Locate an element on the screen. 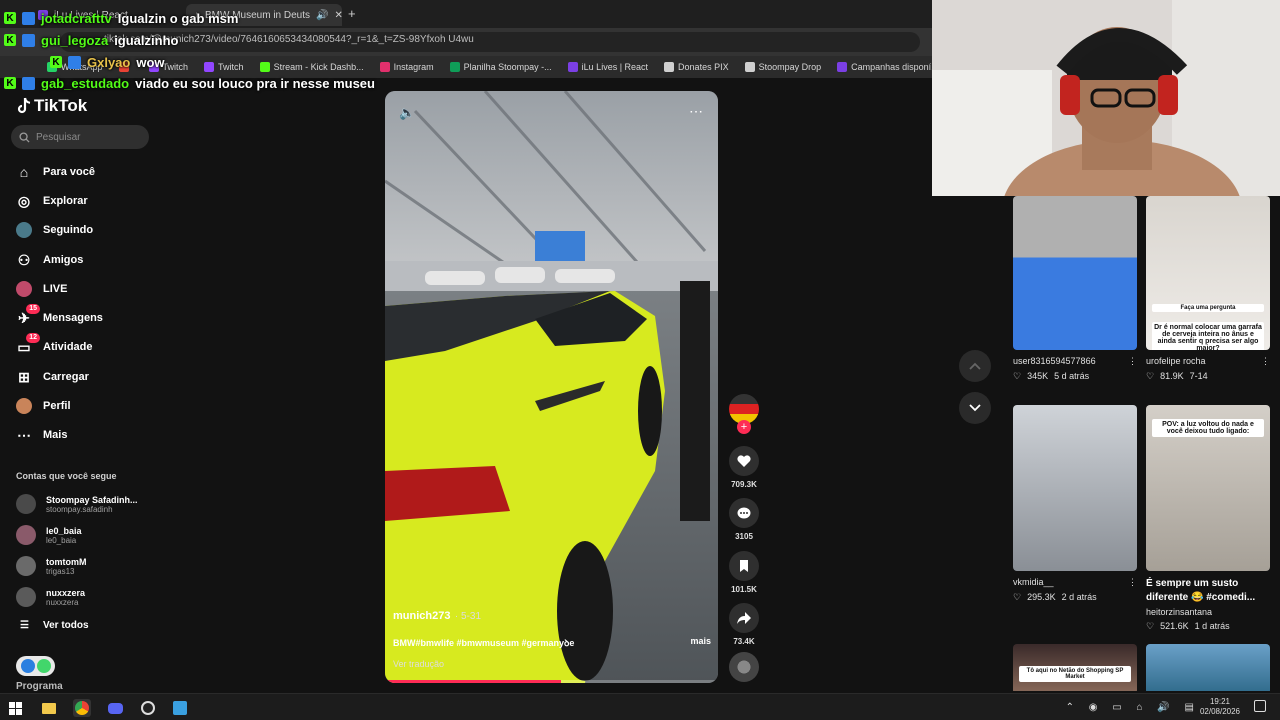 This screenshot has height=720, width=1280. music-disc-icon is located at coordinates (744, 667).